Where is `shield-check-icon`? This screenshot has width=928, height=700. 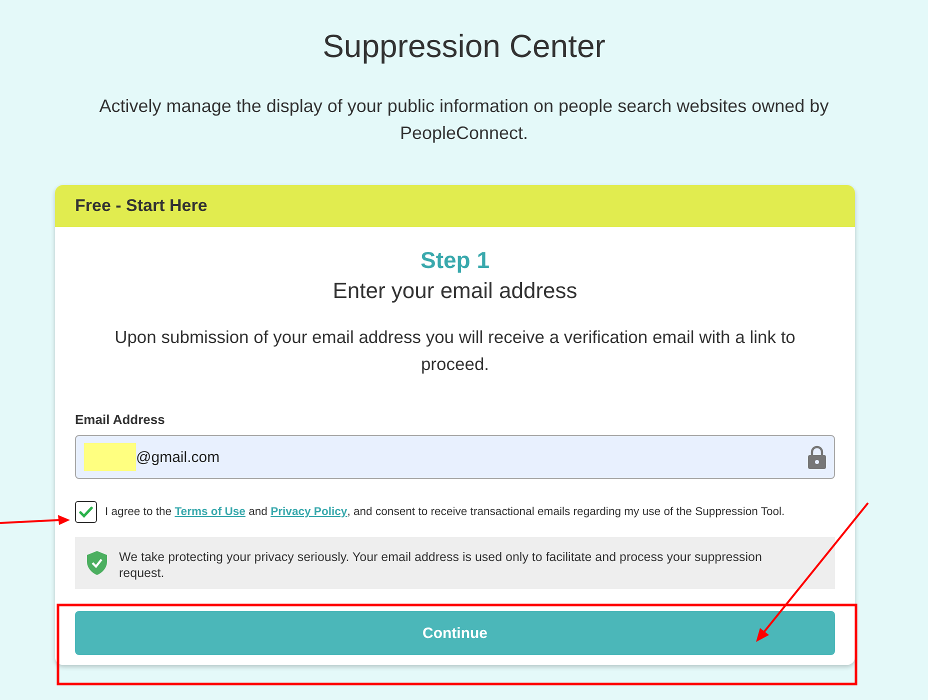
shield-check-icon is located at coordinates (97, 563).